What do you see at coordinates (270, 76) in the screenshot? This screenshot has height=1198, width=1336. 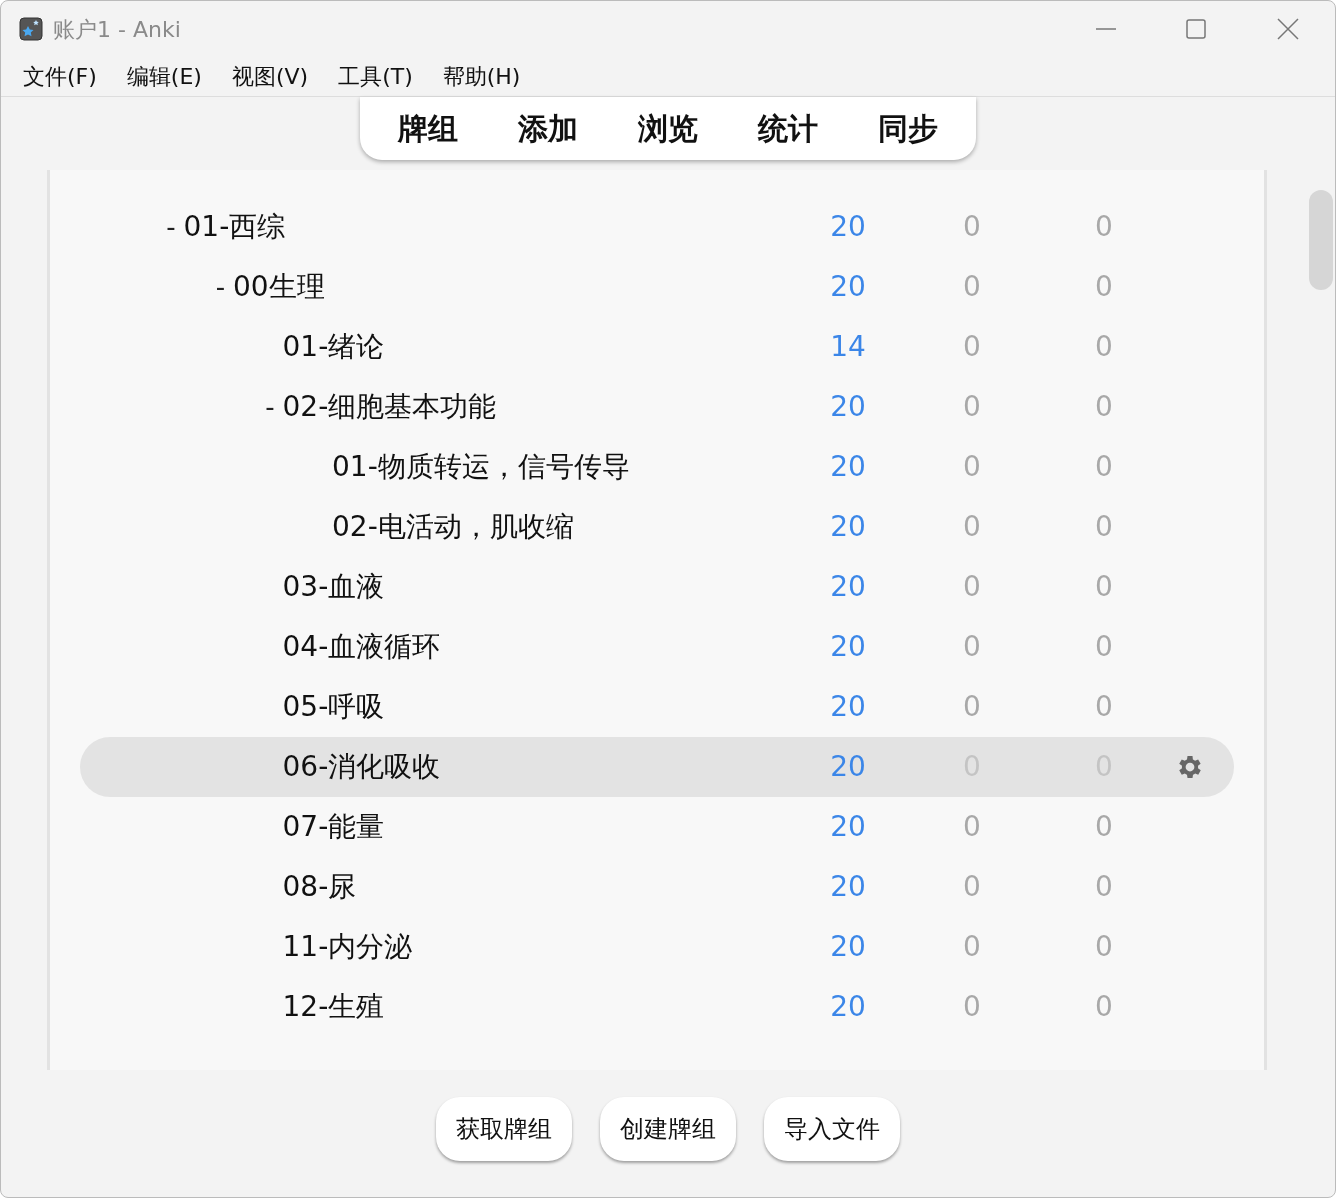 I see `menu-item: 视图(V)` at bounding box center [270, 76].